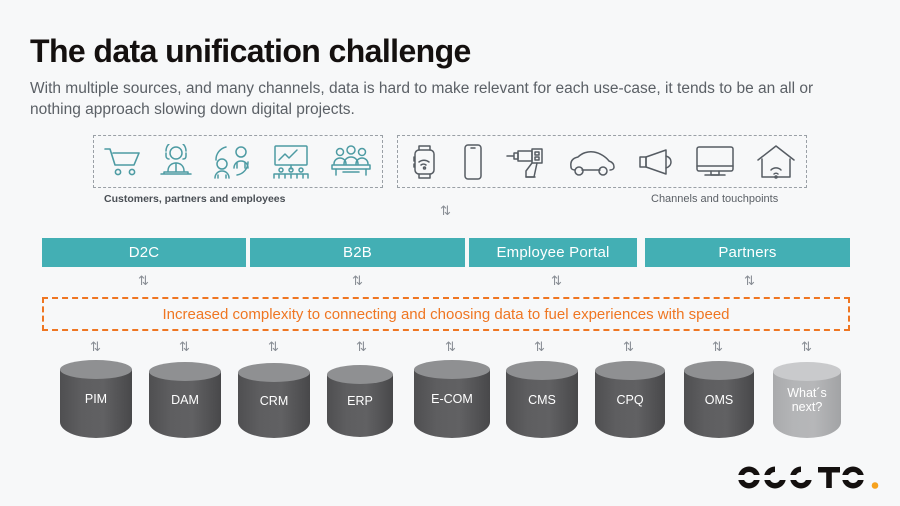 This screenshot has width=900, height=506. What do you see at coordinates (592, 162) in the screenshot?
I see `car-icon` at bounding box center [592, 162].